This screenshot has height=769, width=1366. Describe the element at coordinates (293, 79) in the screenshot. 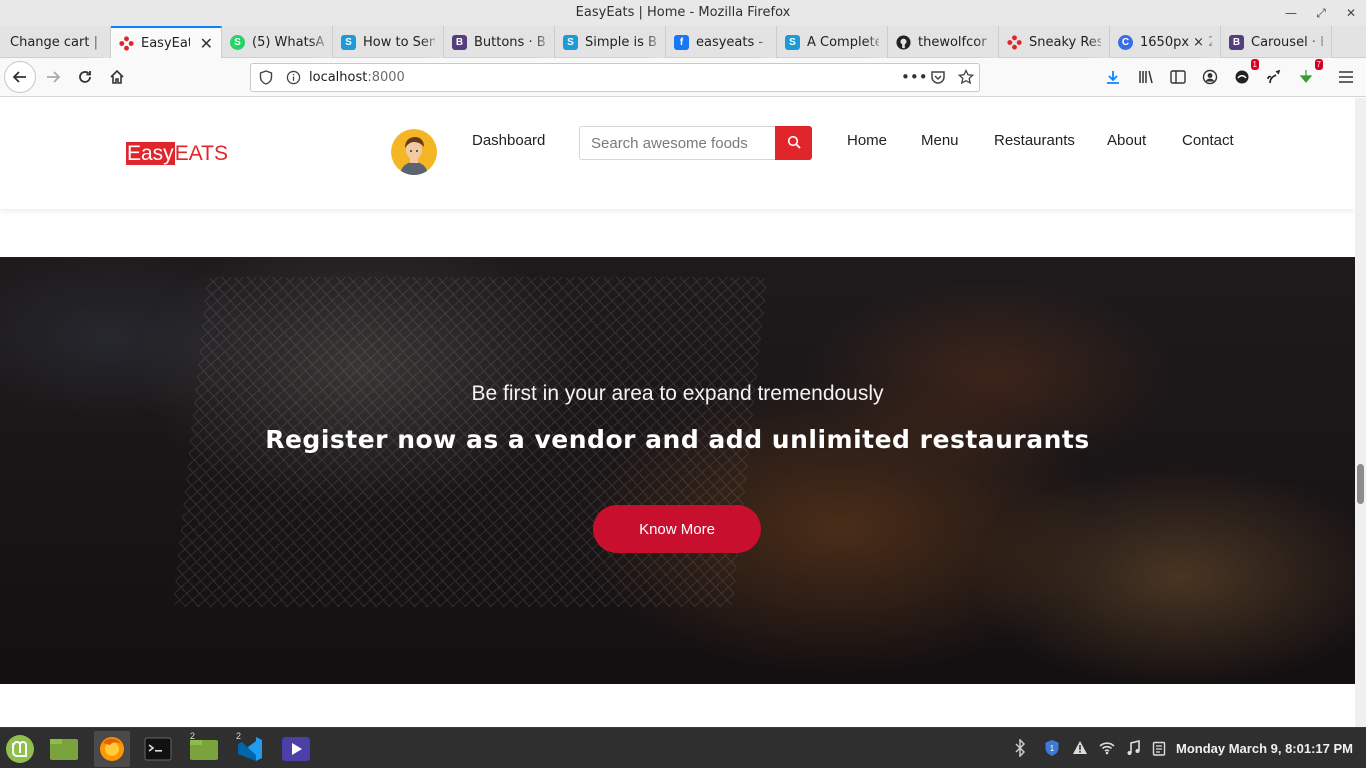

I see `site-info-icon` at that location.